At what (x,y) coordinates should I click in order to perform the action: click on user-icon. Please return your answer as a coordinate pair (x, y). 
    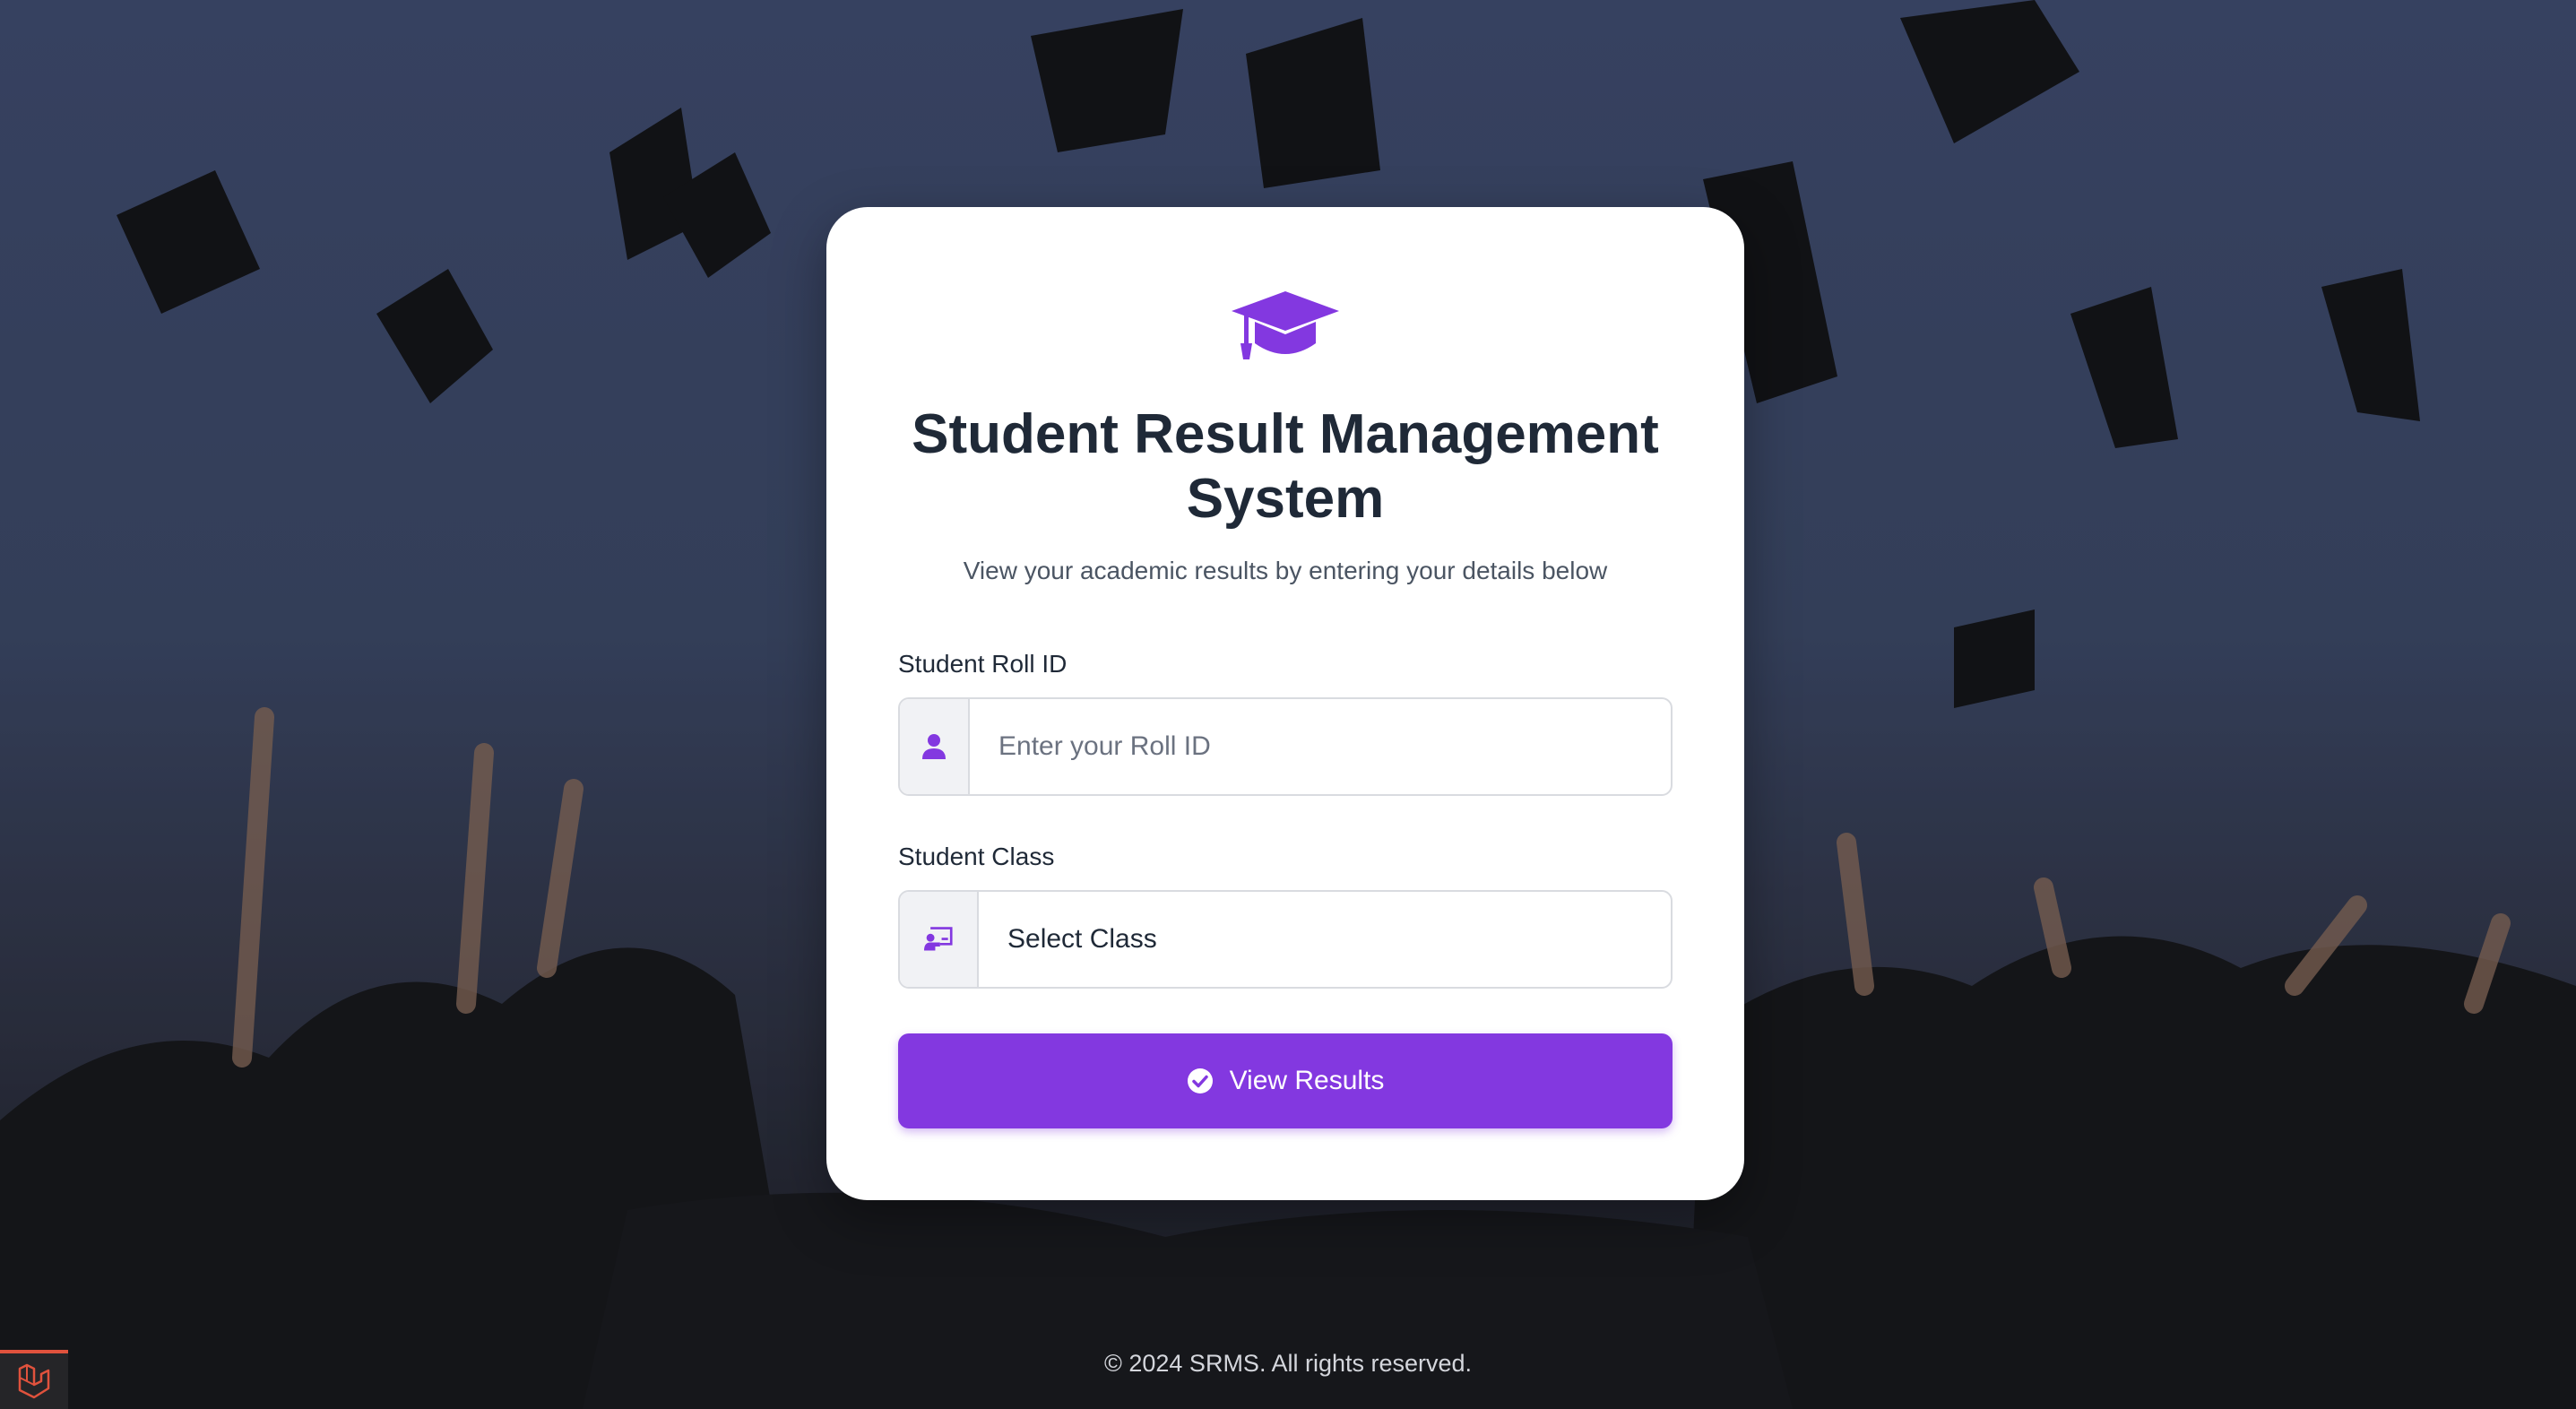
    Looking at the image, I should click on (934, 746).